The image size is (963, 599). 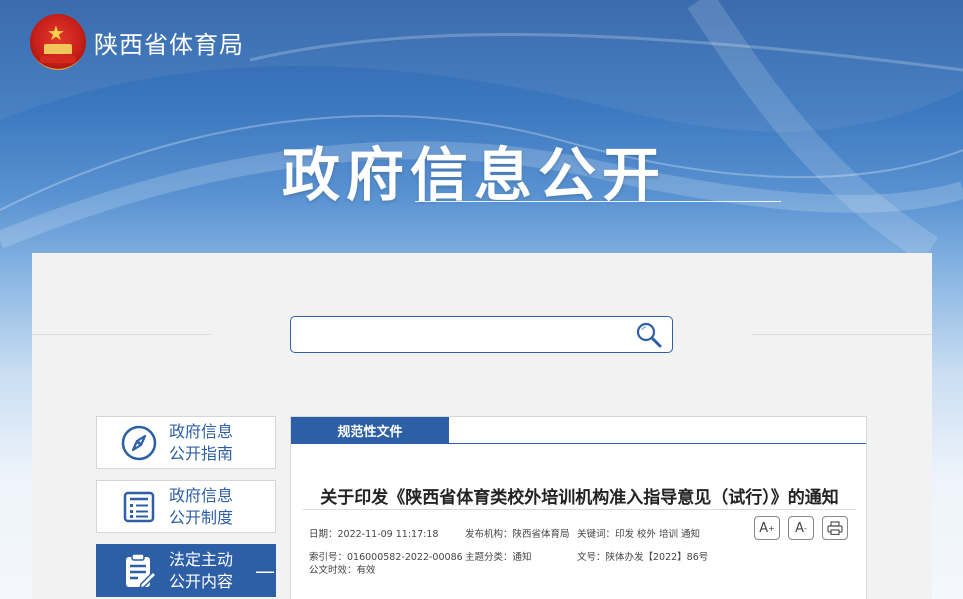 I want to click on print-icon, so click(x=835, y=528).